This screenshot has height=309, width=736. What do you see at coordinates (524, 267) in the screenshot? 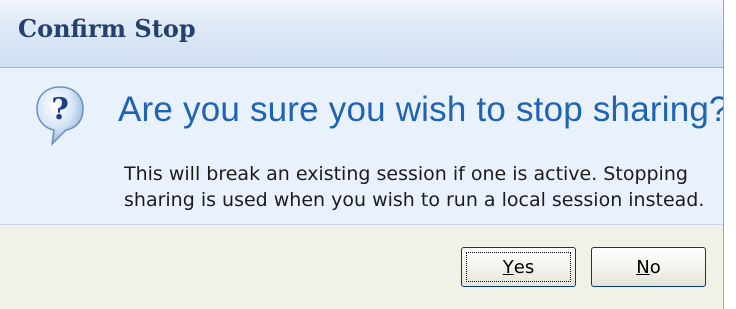
I see `yes-label-rest: es` at bounding box center [524, 267].